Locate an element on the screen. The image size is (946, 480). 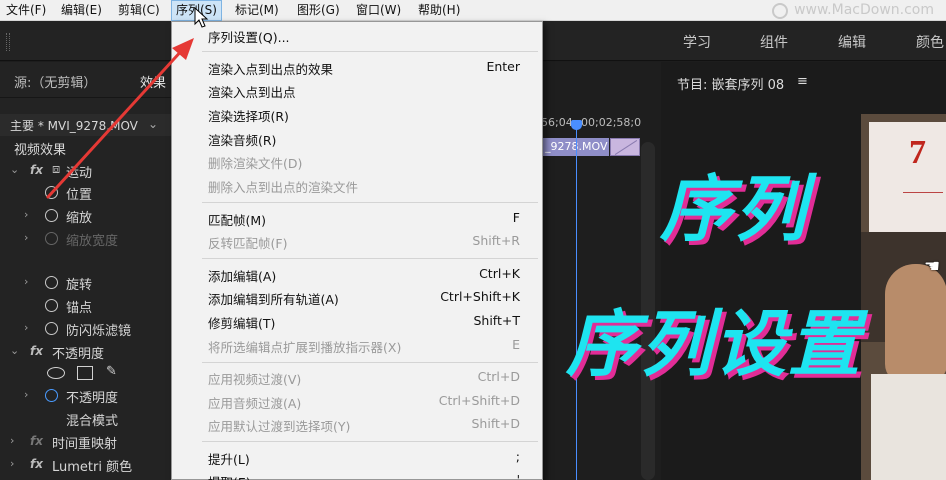
property-row-scale: › 缩放 is located at coordinates (87, 216).